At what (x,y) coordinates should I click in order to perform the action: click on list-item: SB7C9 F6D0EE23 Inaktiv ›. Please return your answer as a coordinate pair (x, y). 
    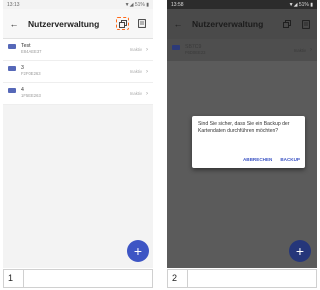
    Looking at the image, I should click on (242, 50).